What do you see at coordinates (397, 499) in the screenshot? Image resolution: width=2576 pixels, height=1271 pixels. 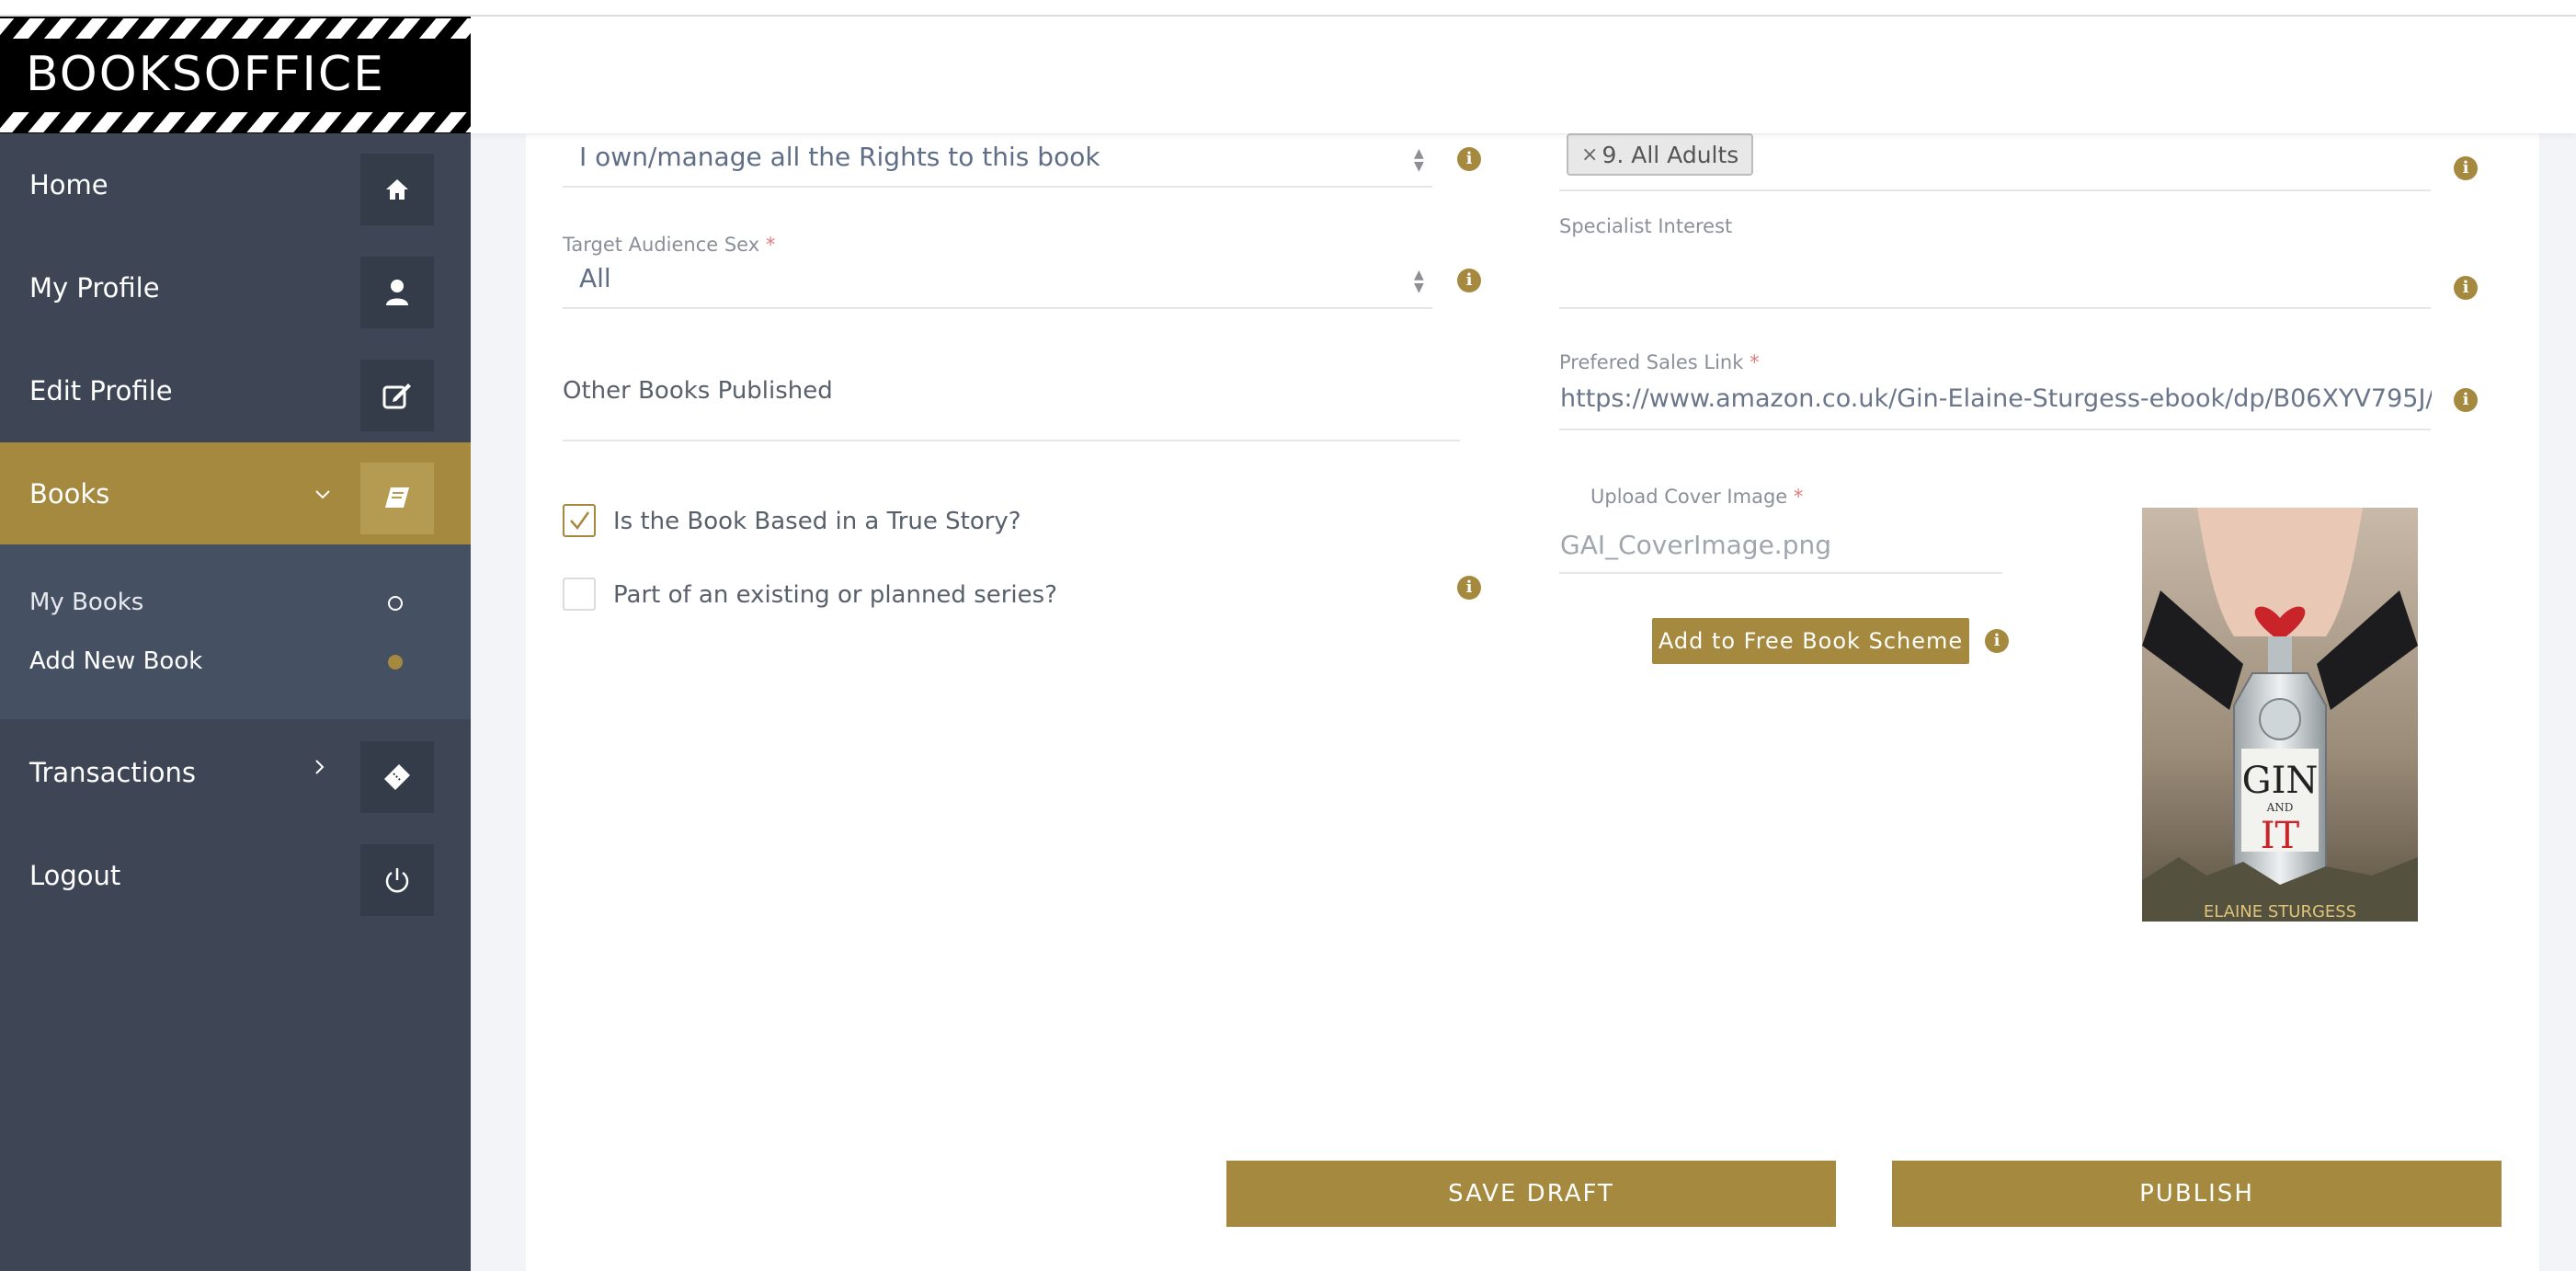 I see `book-icon` at bounding box center [397, 499].